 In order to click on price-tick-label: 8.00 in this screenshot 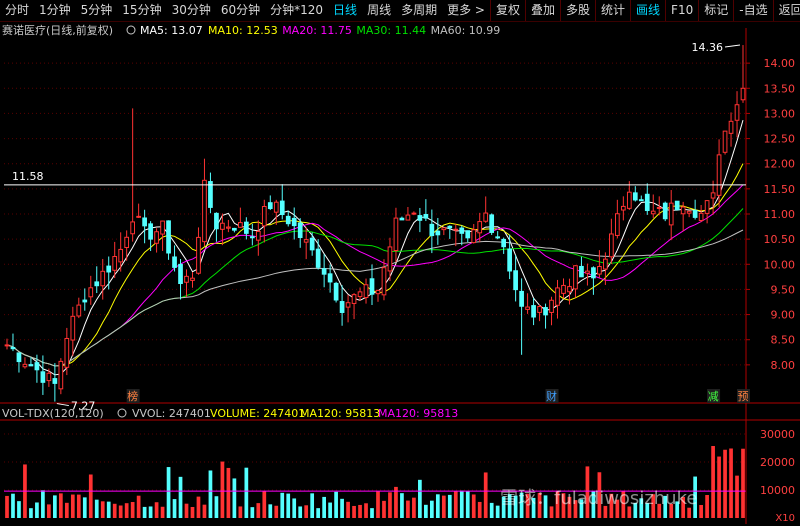, I will do `click(783, 365)`.